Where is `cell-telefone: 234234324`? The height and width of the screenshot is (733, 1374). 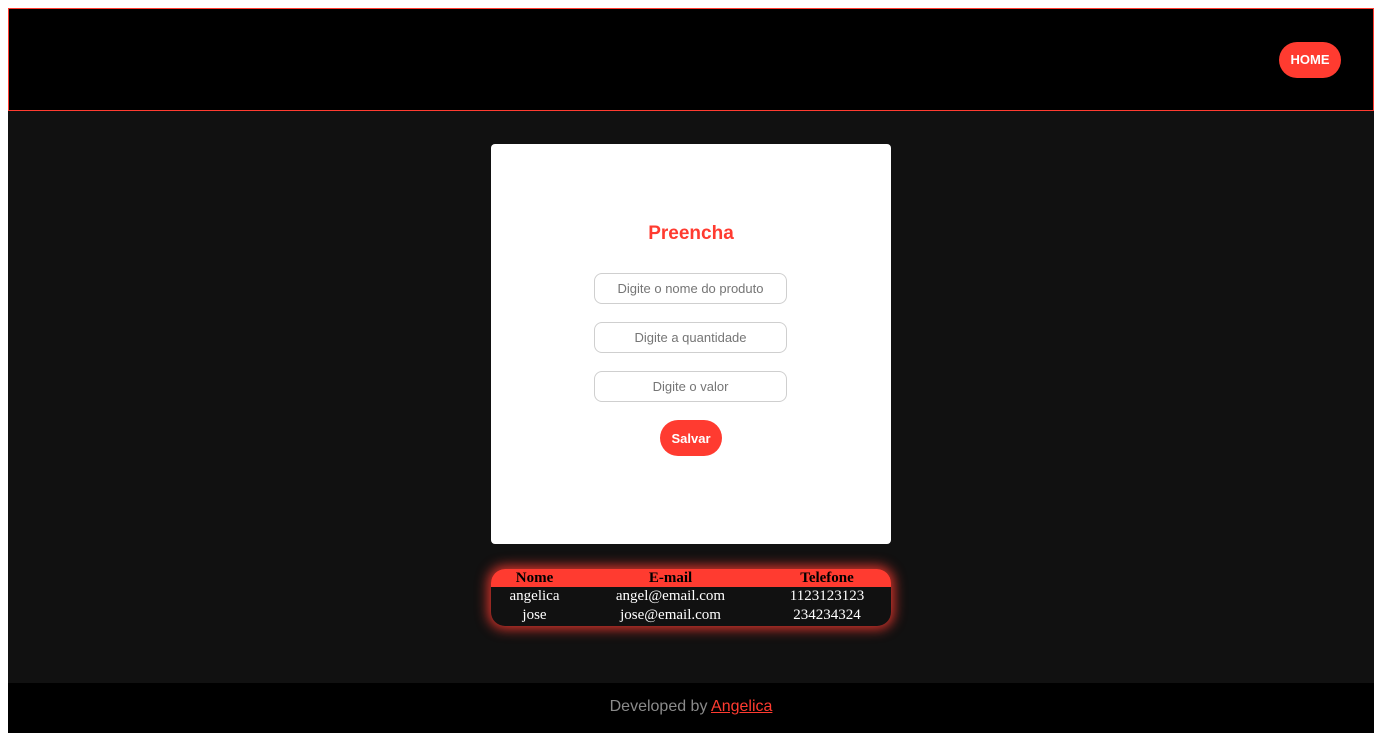 cell-telefone: 234234324 is located at coordinates (827, 615).